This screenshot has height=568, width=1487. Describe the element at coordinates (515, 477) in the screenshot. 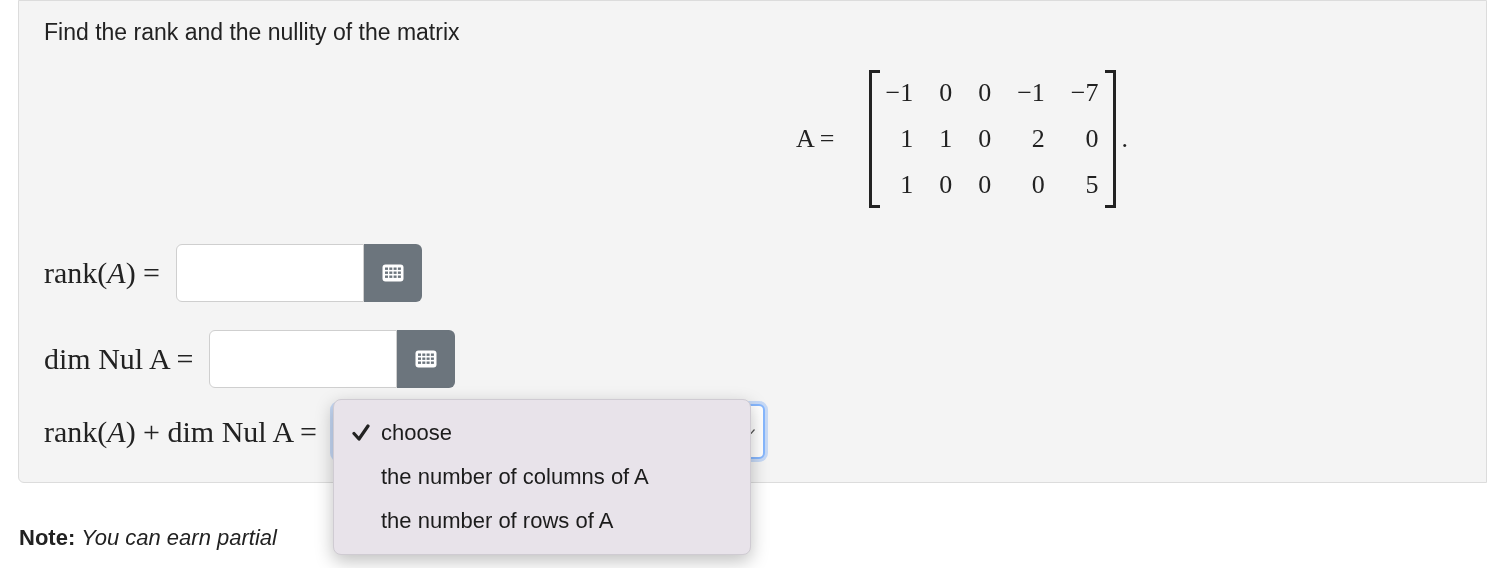

I see `option-label: the number of columns of A` at that location.